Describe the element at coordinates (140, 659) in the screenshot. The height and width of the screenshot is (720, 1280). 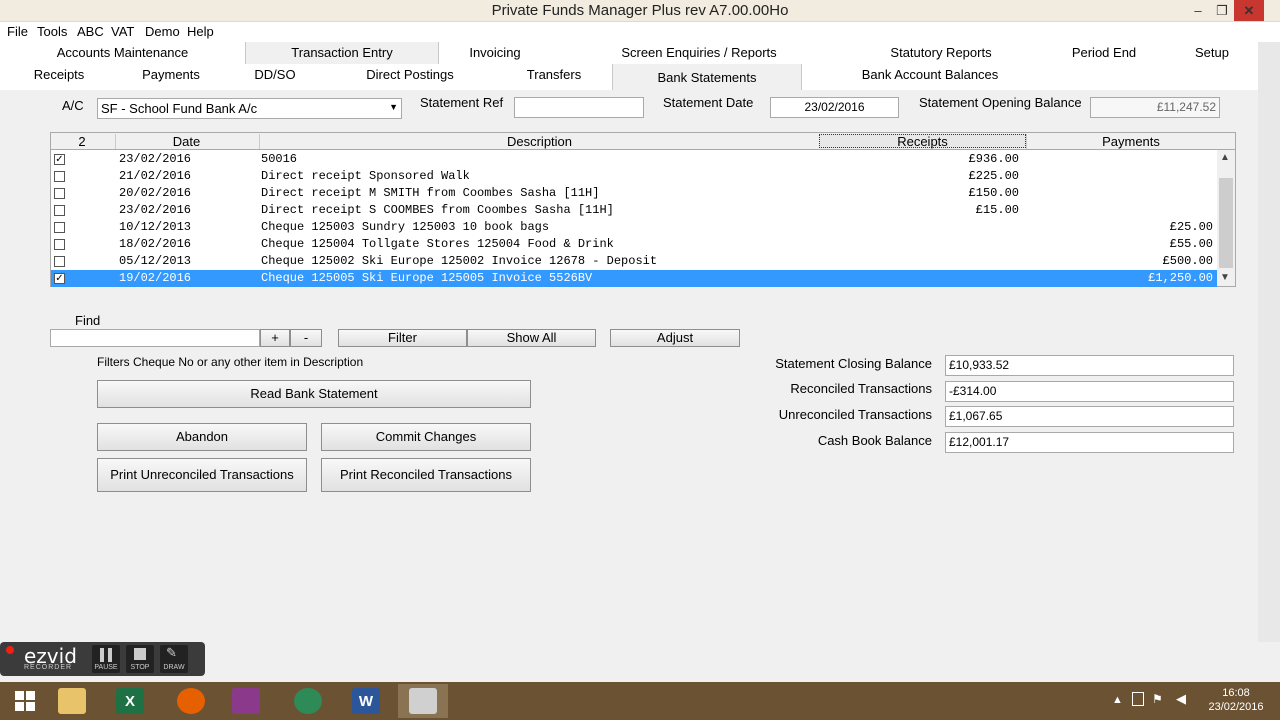
I see `stop-button: STOP` at that location.